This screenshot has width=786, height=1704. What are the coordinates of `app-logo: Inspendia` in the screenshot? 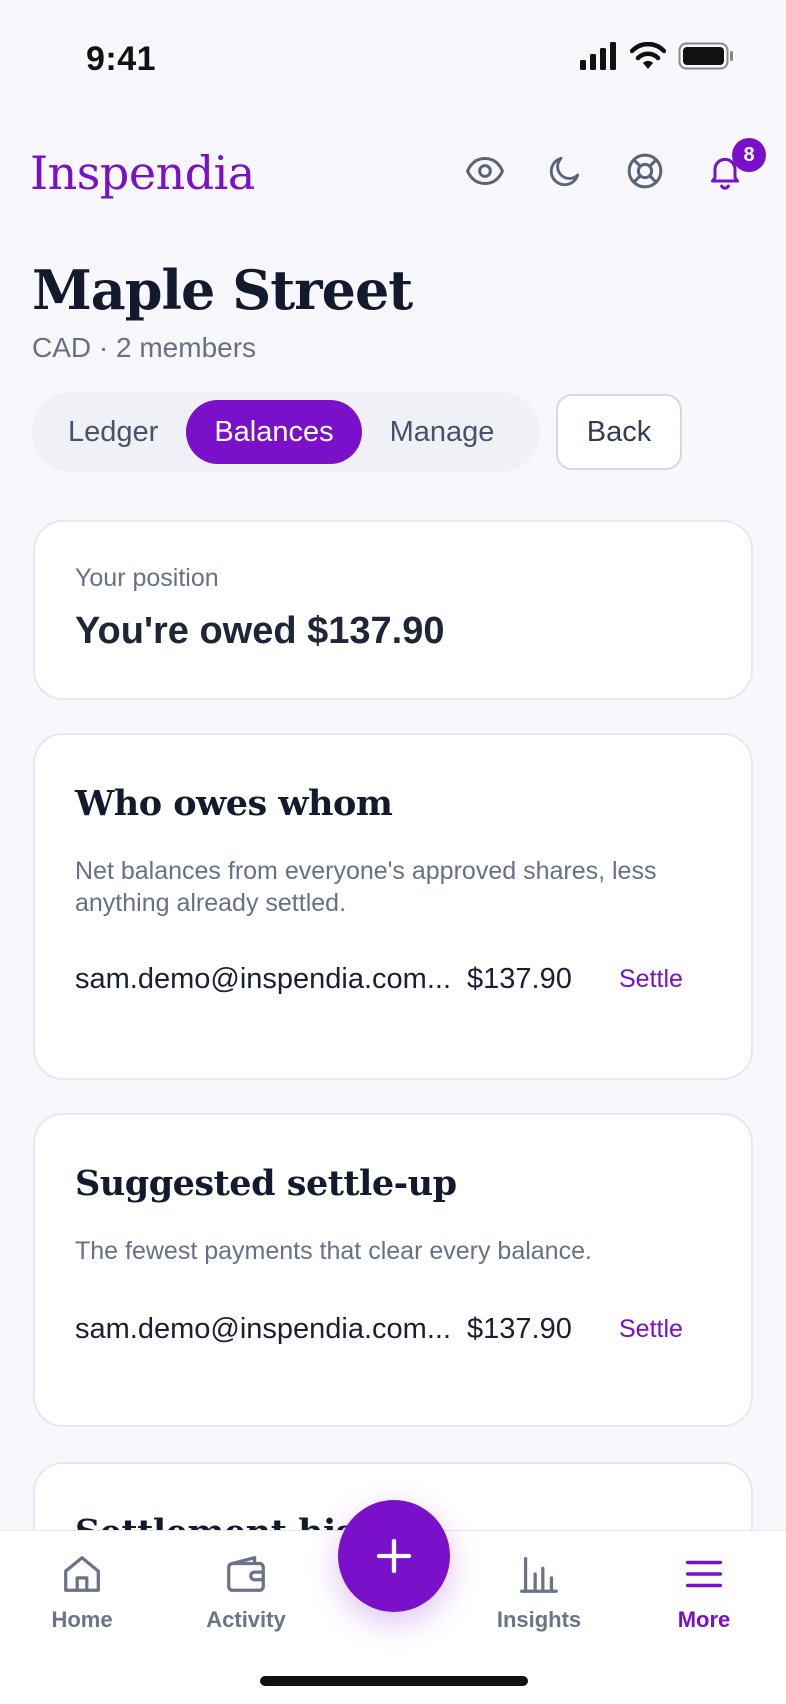 It's located at (142, 173).